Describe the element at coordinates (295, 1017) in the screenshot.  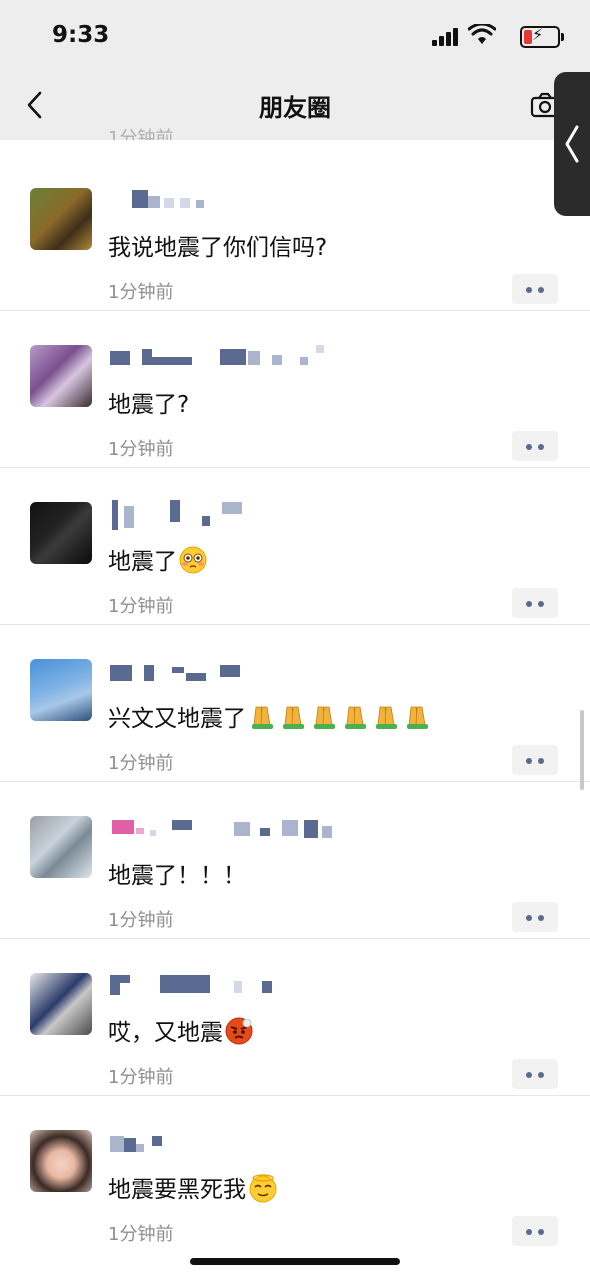
I see `feed-post: 哎，又地震 1分钟前` at that location.